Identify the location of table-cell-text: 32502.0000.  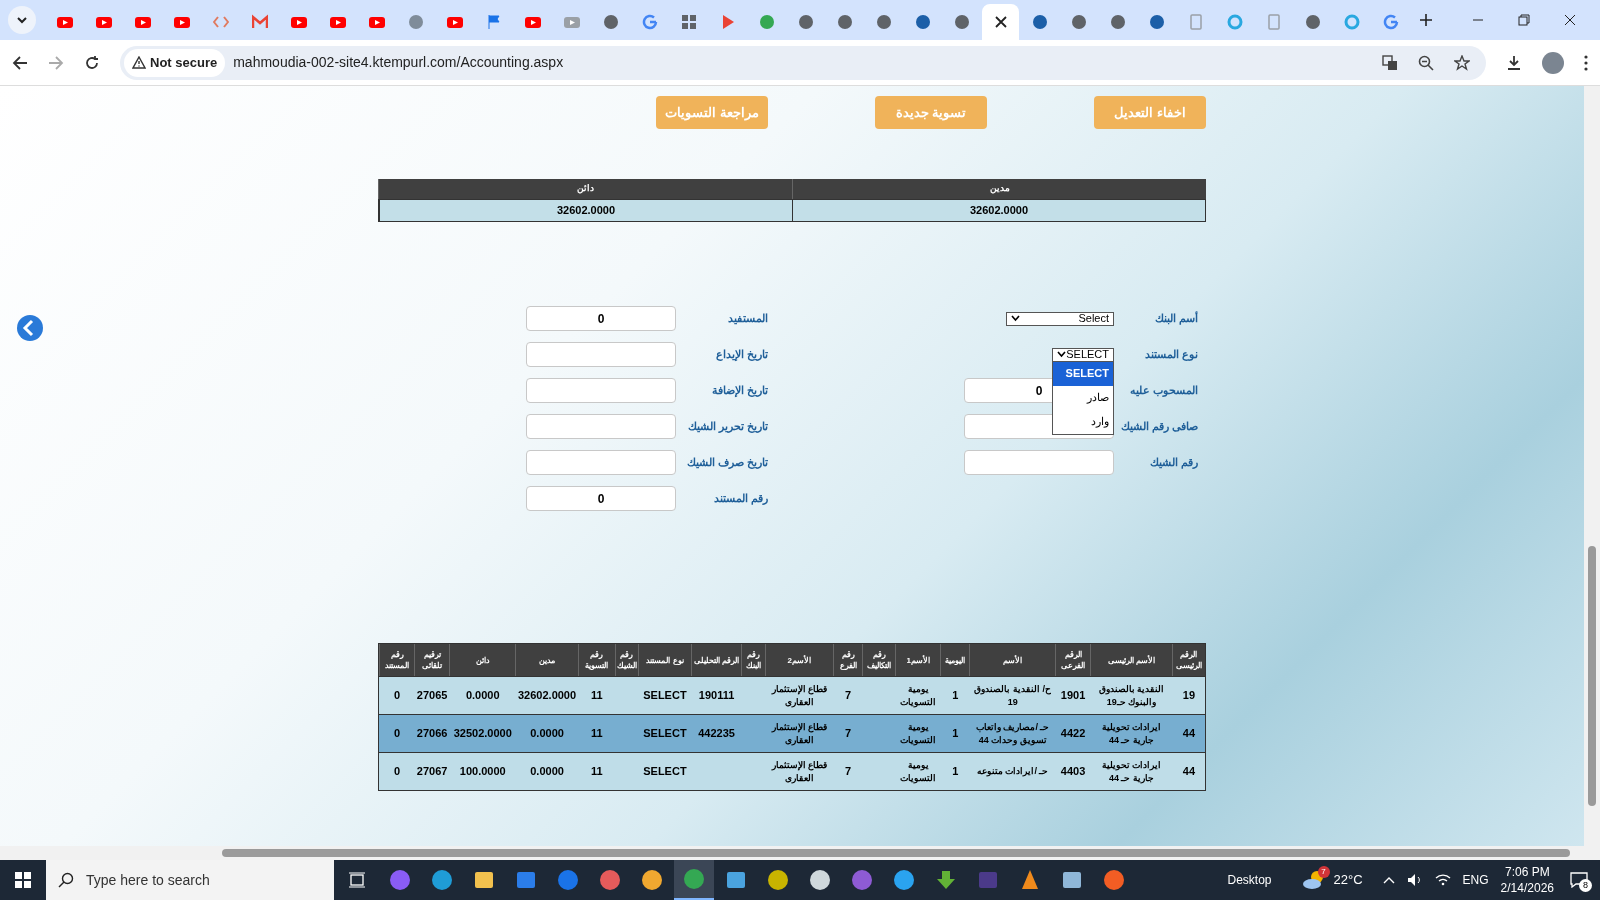
(482, 734).